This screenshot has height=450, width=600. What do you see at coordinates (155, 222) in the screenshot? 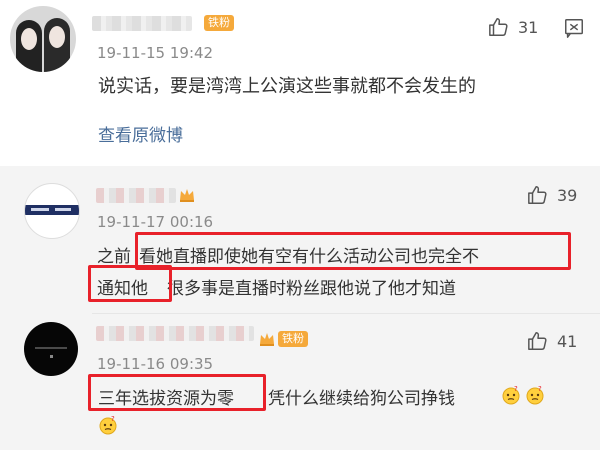
I see `comment-timestamp: 19-11-17 00:16` at bounding box center [155, 222].